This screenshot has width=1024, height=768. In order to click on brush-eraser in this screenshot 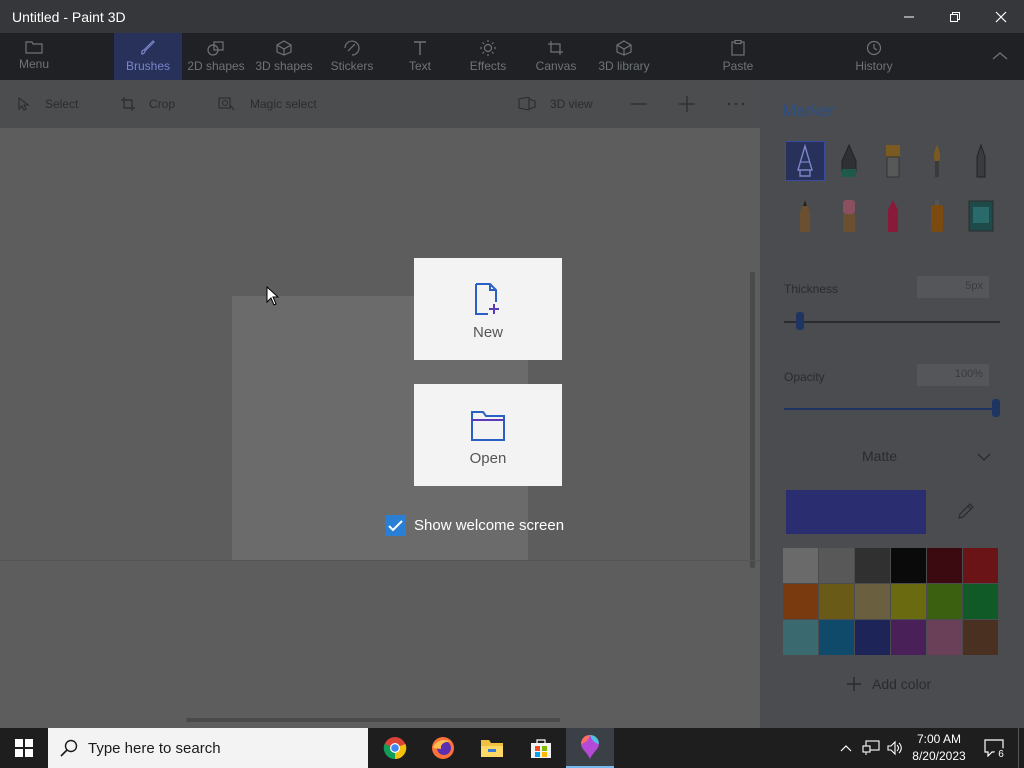, I will do `click(849, 216)`.